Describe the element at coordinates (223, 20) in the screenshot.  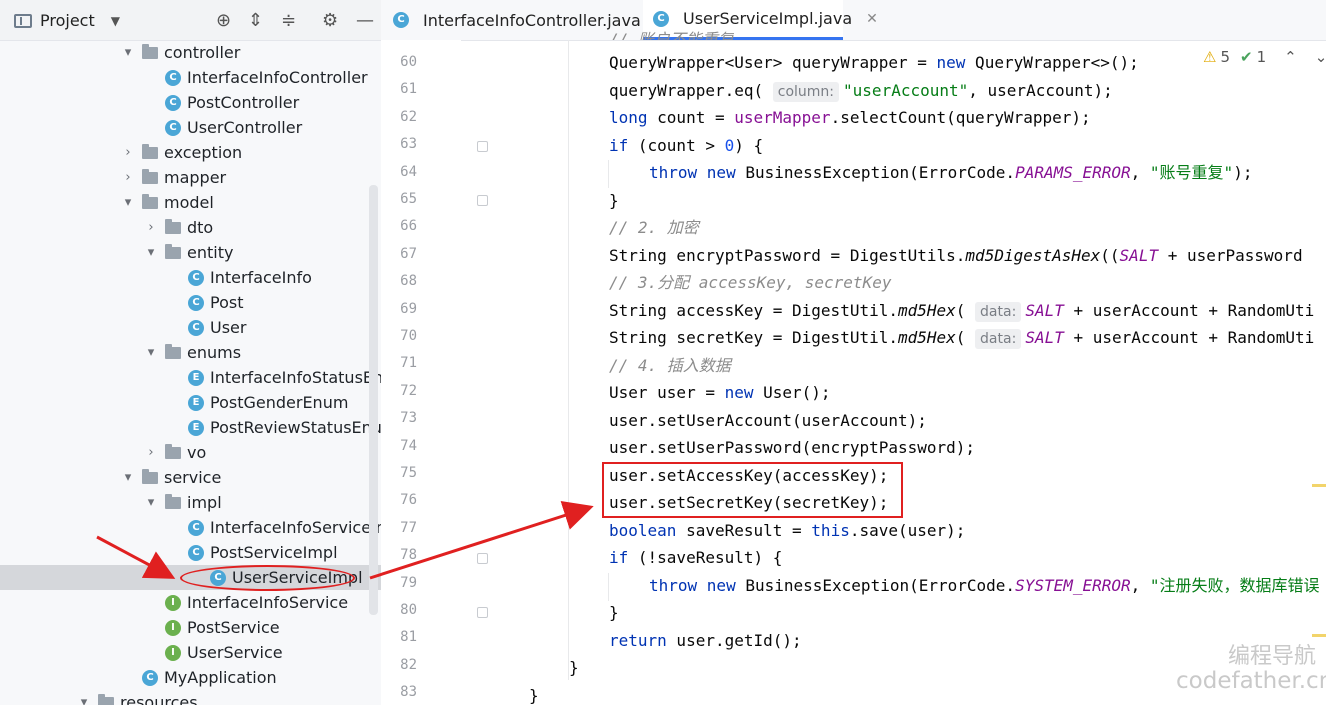
I see `locate-icon: ⊕` at that location.